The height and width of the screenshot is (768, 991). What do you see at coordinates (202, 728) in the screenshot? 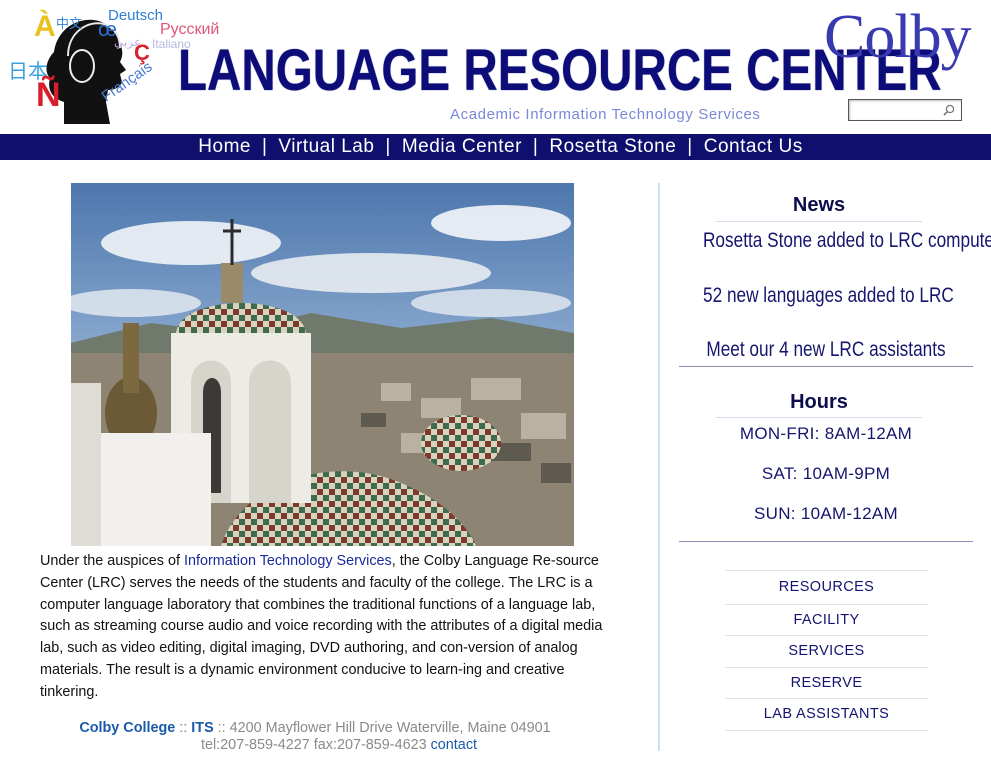
I see `footer-its-link: ITS` at bounding box center [202, 728].